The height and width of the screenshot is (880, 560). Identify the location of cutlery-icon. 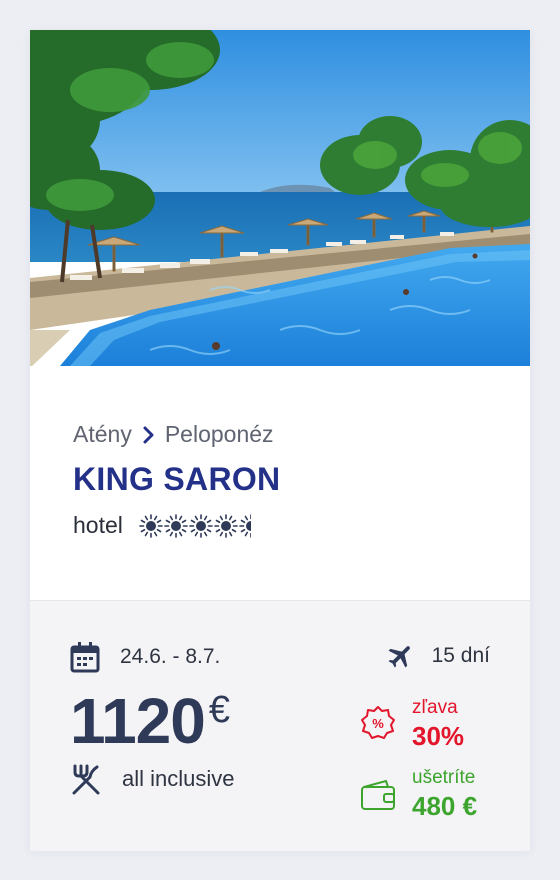
(86, 779).